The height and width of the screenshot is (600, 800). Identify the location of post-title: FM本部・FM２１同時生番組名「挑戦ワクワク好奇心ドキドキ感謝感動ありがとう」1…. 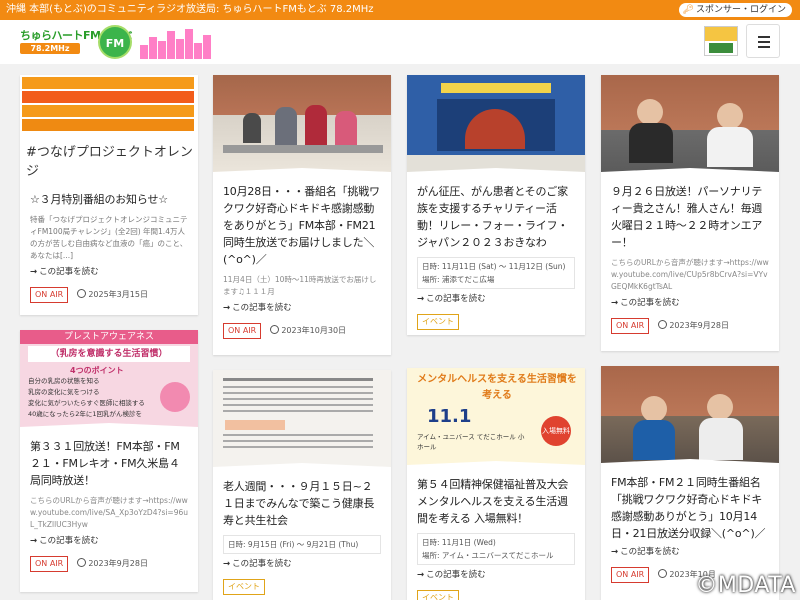
(690, 508).